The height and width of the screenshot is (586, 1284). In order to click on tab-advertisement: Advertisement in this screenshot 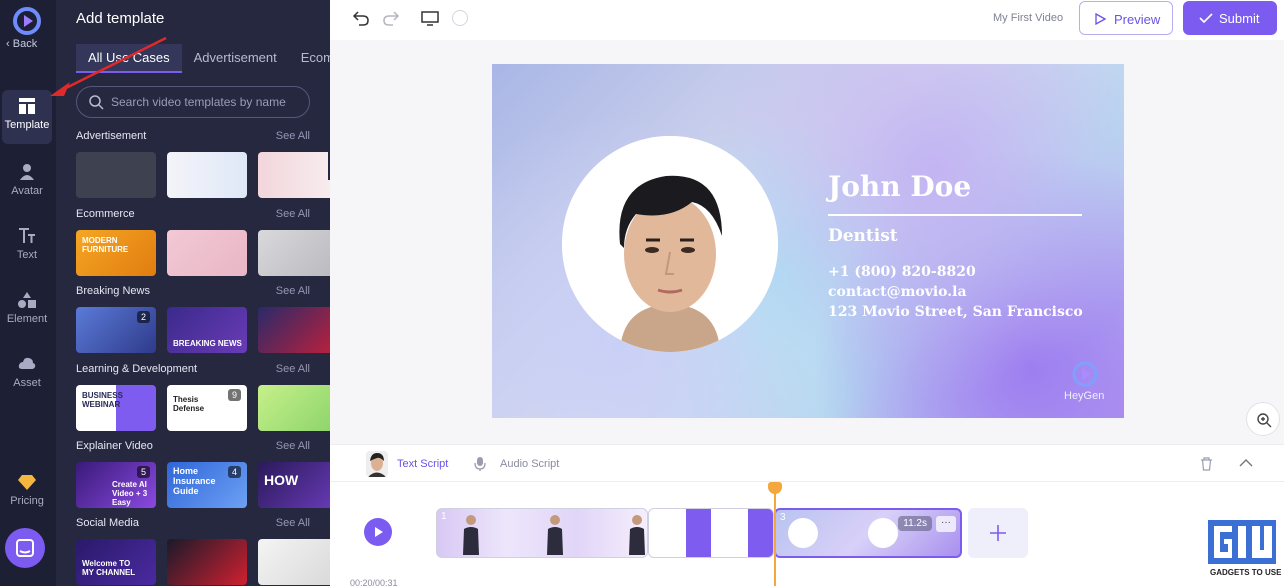, I will do `click(235, 57)`.